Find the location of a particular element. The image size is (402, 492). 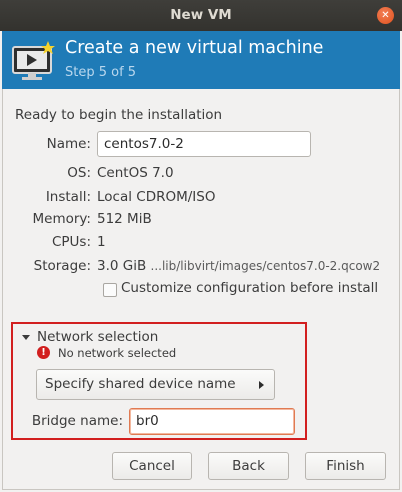

cpus-value: 1 is located at coordinates (101, 242).